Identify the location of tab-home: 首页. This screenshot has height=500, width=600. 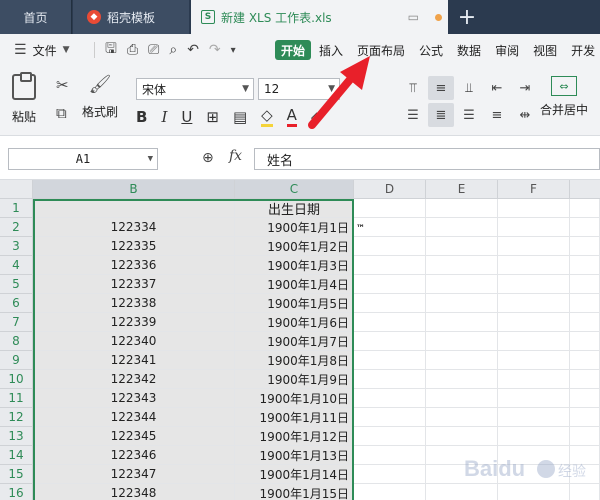
(36, 17).